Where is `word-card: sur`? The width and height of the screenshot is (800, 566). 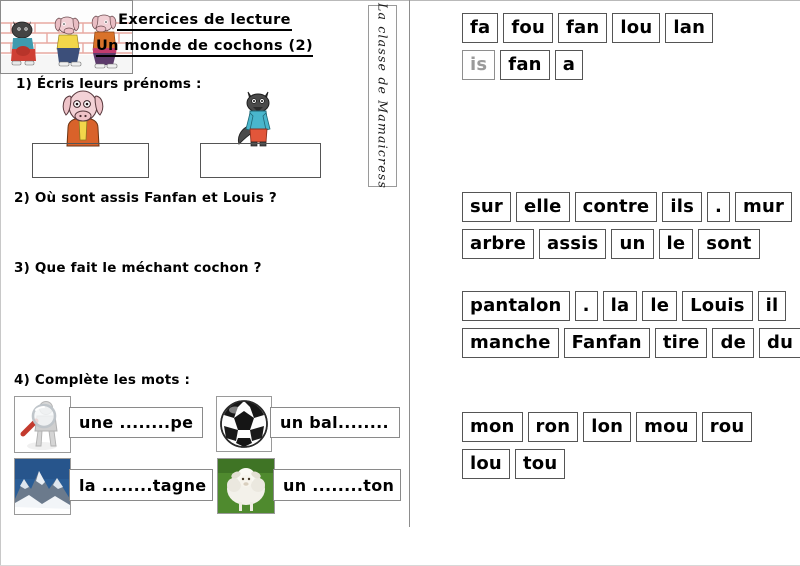 word-card: sur is located at coordinates (487, 207).